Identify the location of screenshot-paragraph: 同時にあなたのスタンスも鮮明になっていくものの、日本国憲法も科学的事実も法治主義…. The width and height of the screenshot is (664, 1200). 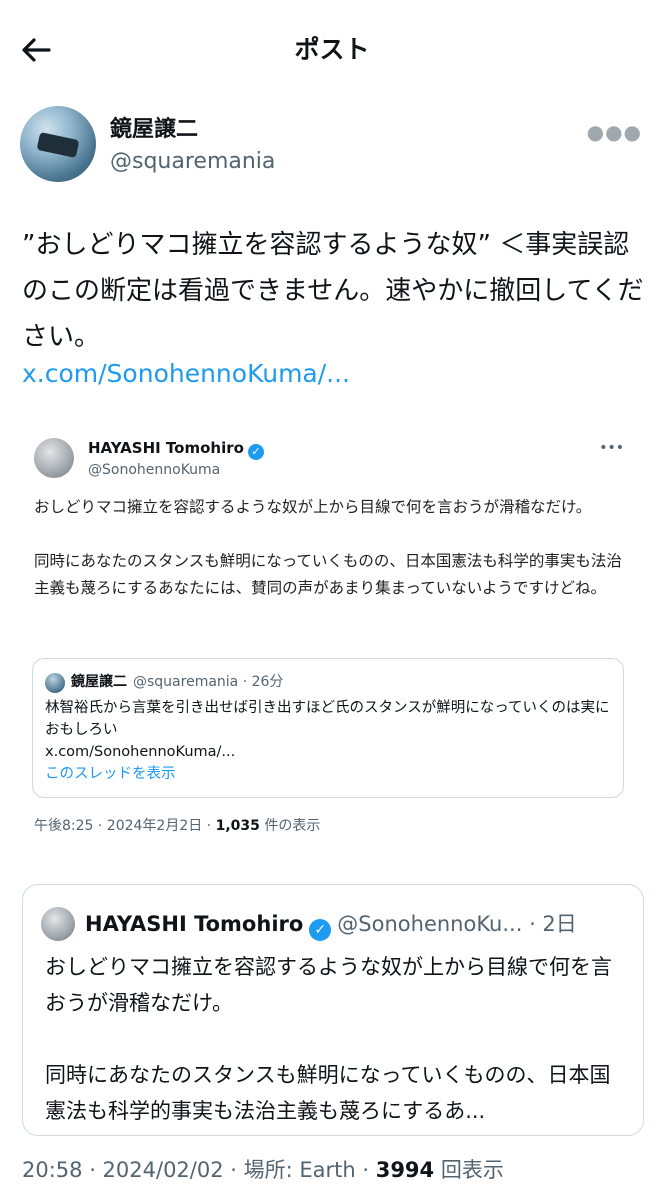
(328, 574).